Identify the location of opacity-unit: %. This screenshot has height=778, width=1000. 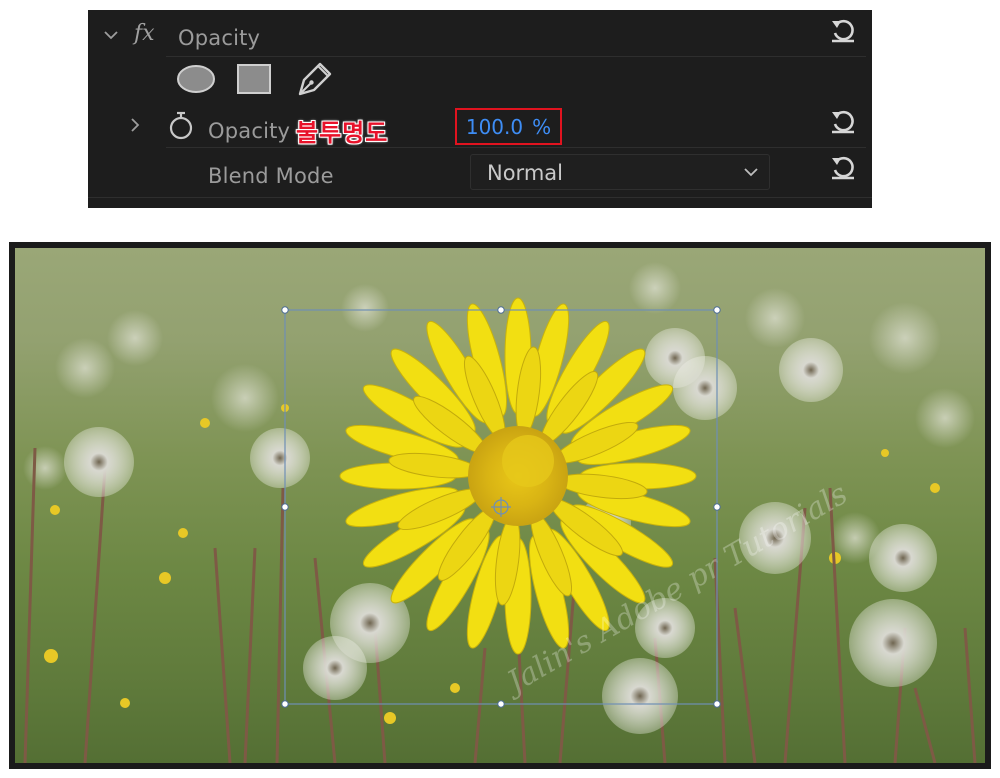
(542, 126).